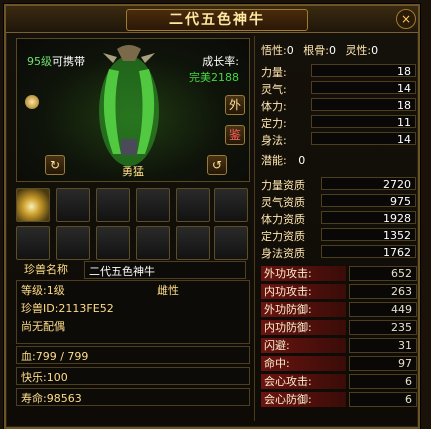 The image size is (431, 429). I want to click on aptitude-value: 1928, so click(368, 218).